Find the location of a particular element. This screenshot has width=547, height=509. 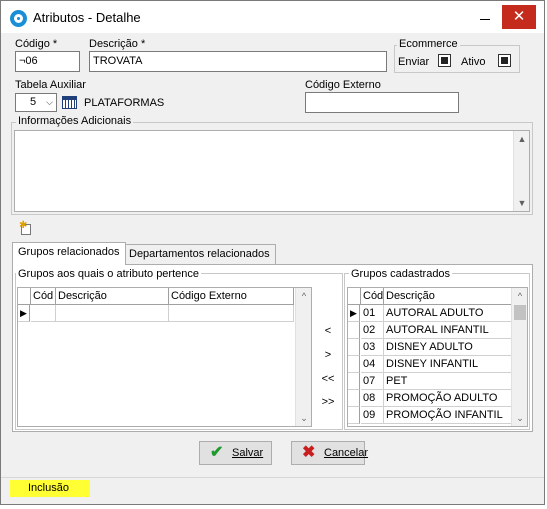

chevron-down-icon: ⌵ is located at coordinates (49, 102).